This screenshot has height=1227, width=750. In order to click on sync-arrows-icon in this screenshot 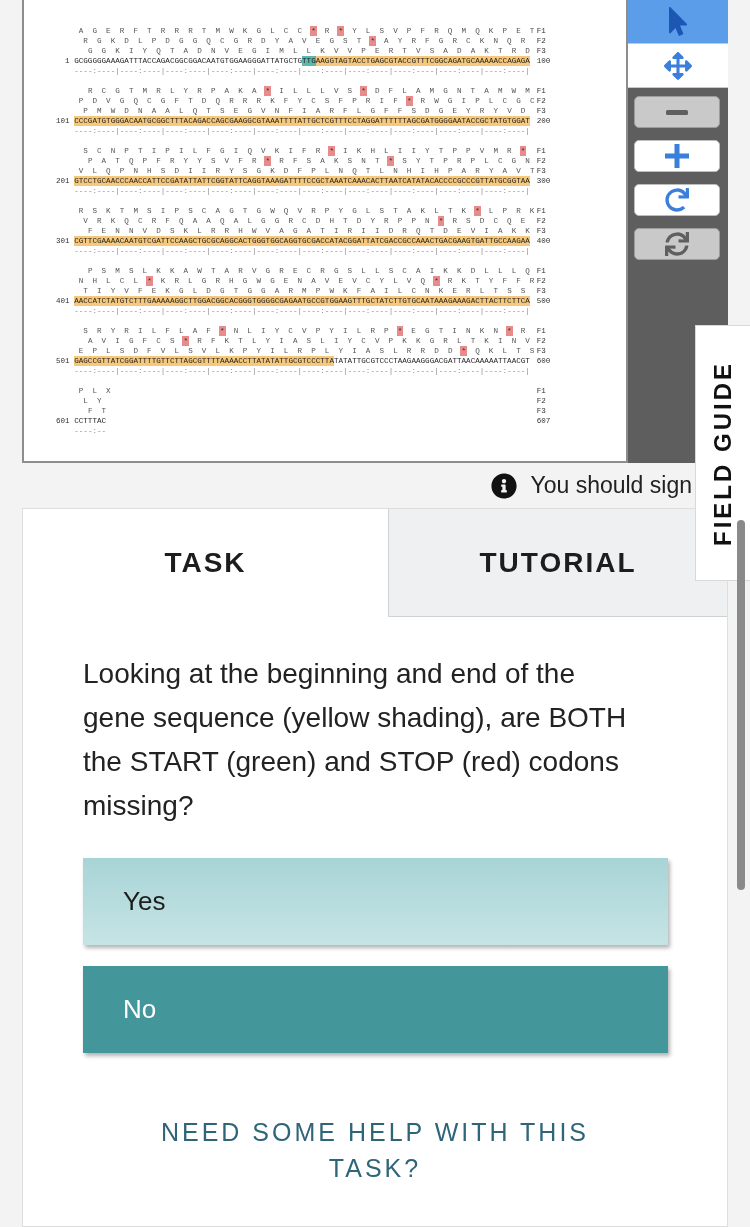, I will do `click(677, 244)`.